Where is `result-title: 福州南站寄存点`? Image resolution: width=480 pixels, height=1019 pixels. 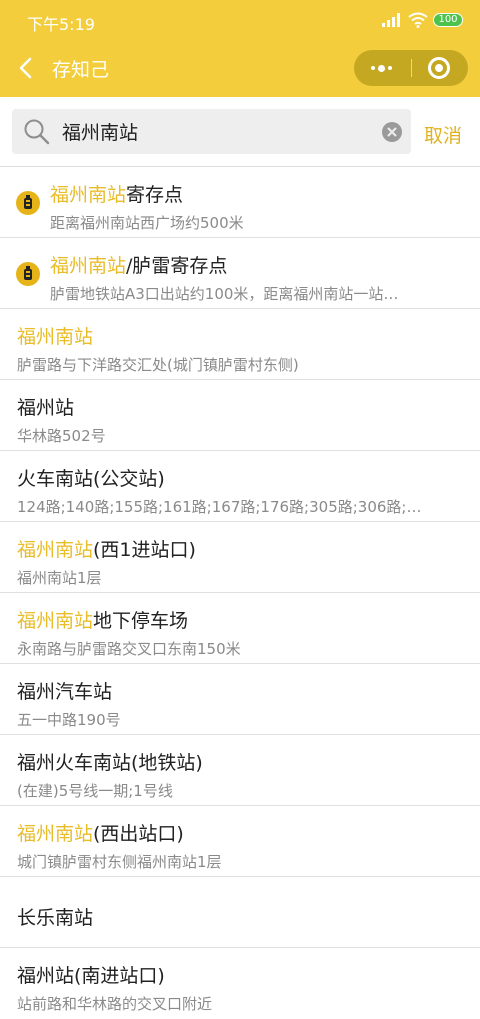 result-title: 福州南站寄存点 is located at coordinates (116, 193).